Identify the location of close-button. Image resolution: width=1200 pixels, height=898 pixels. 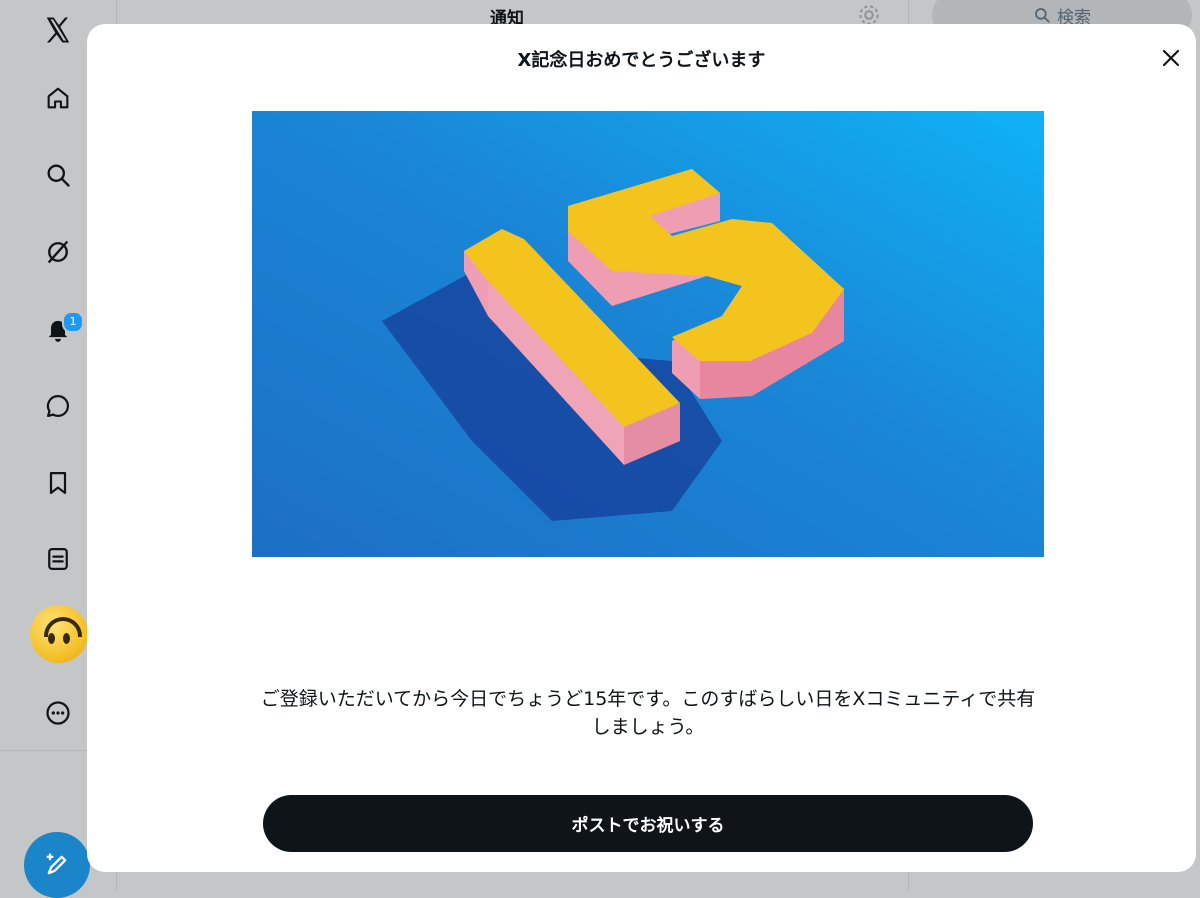
(1171, 58).